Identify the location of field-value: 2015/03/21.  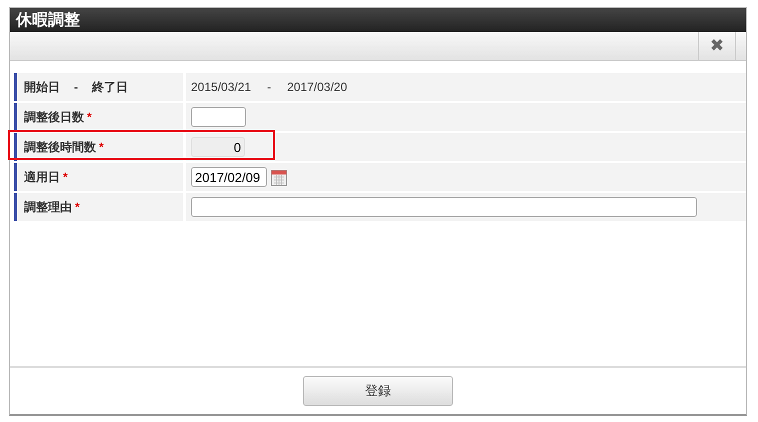
(221, 87).